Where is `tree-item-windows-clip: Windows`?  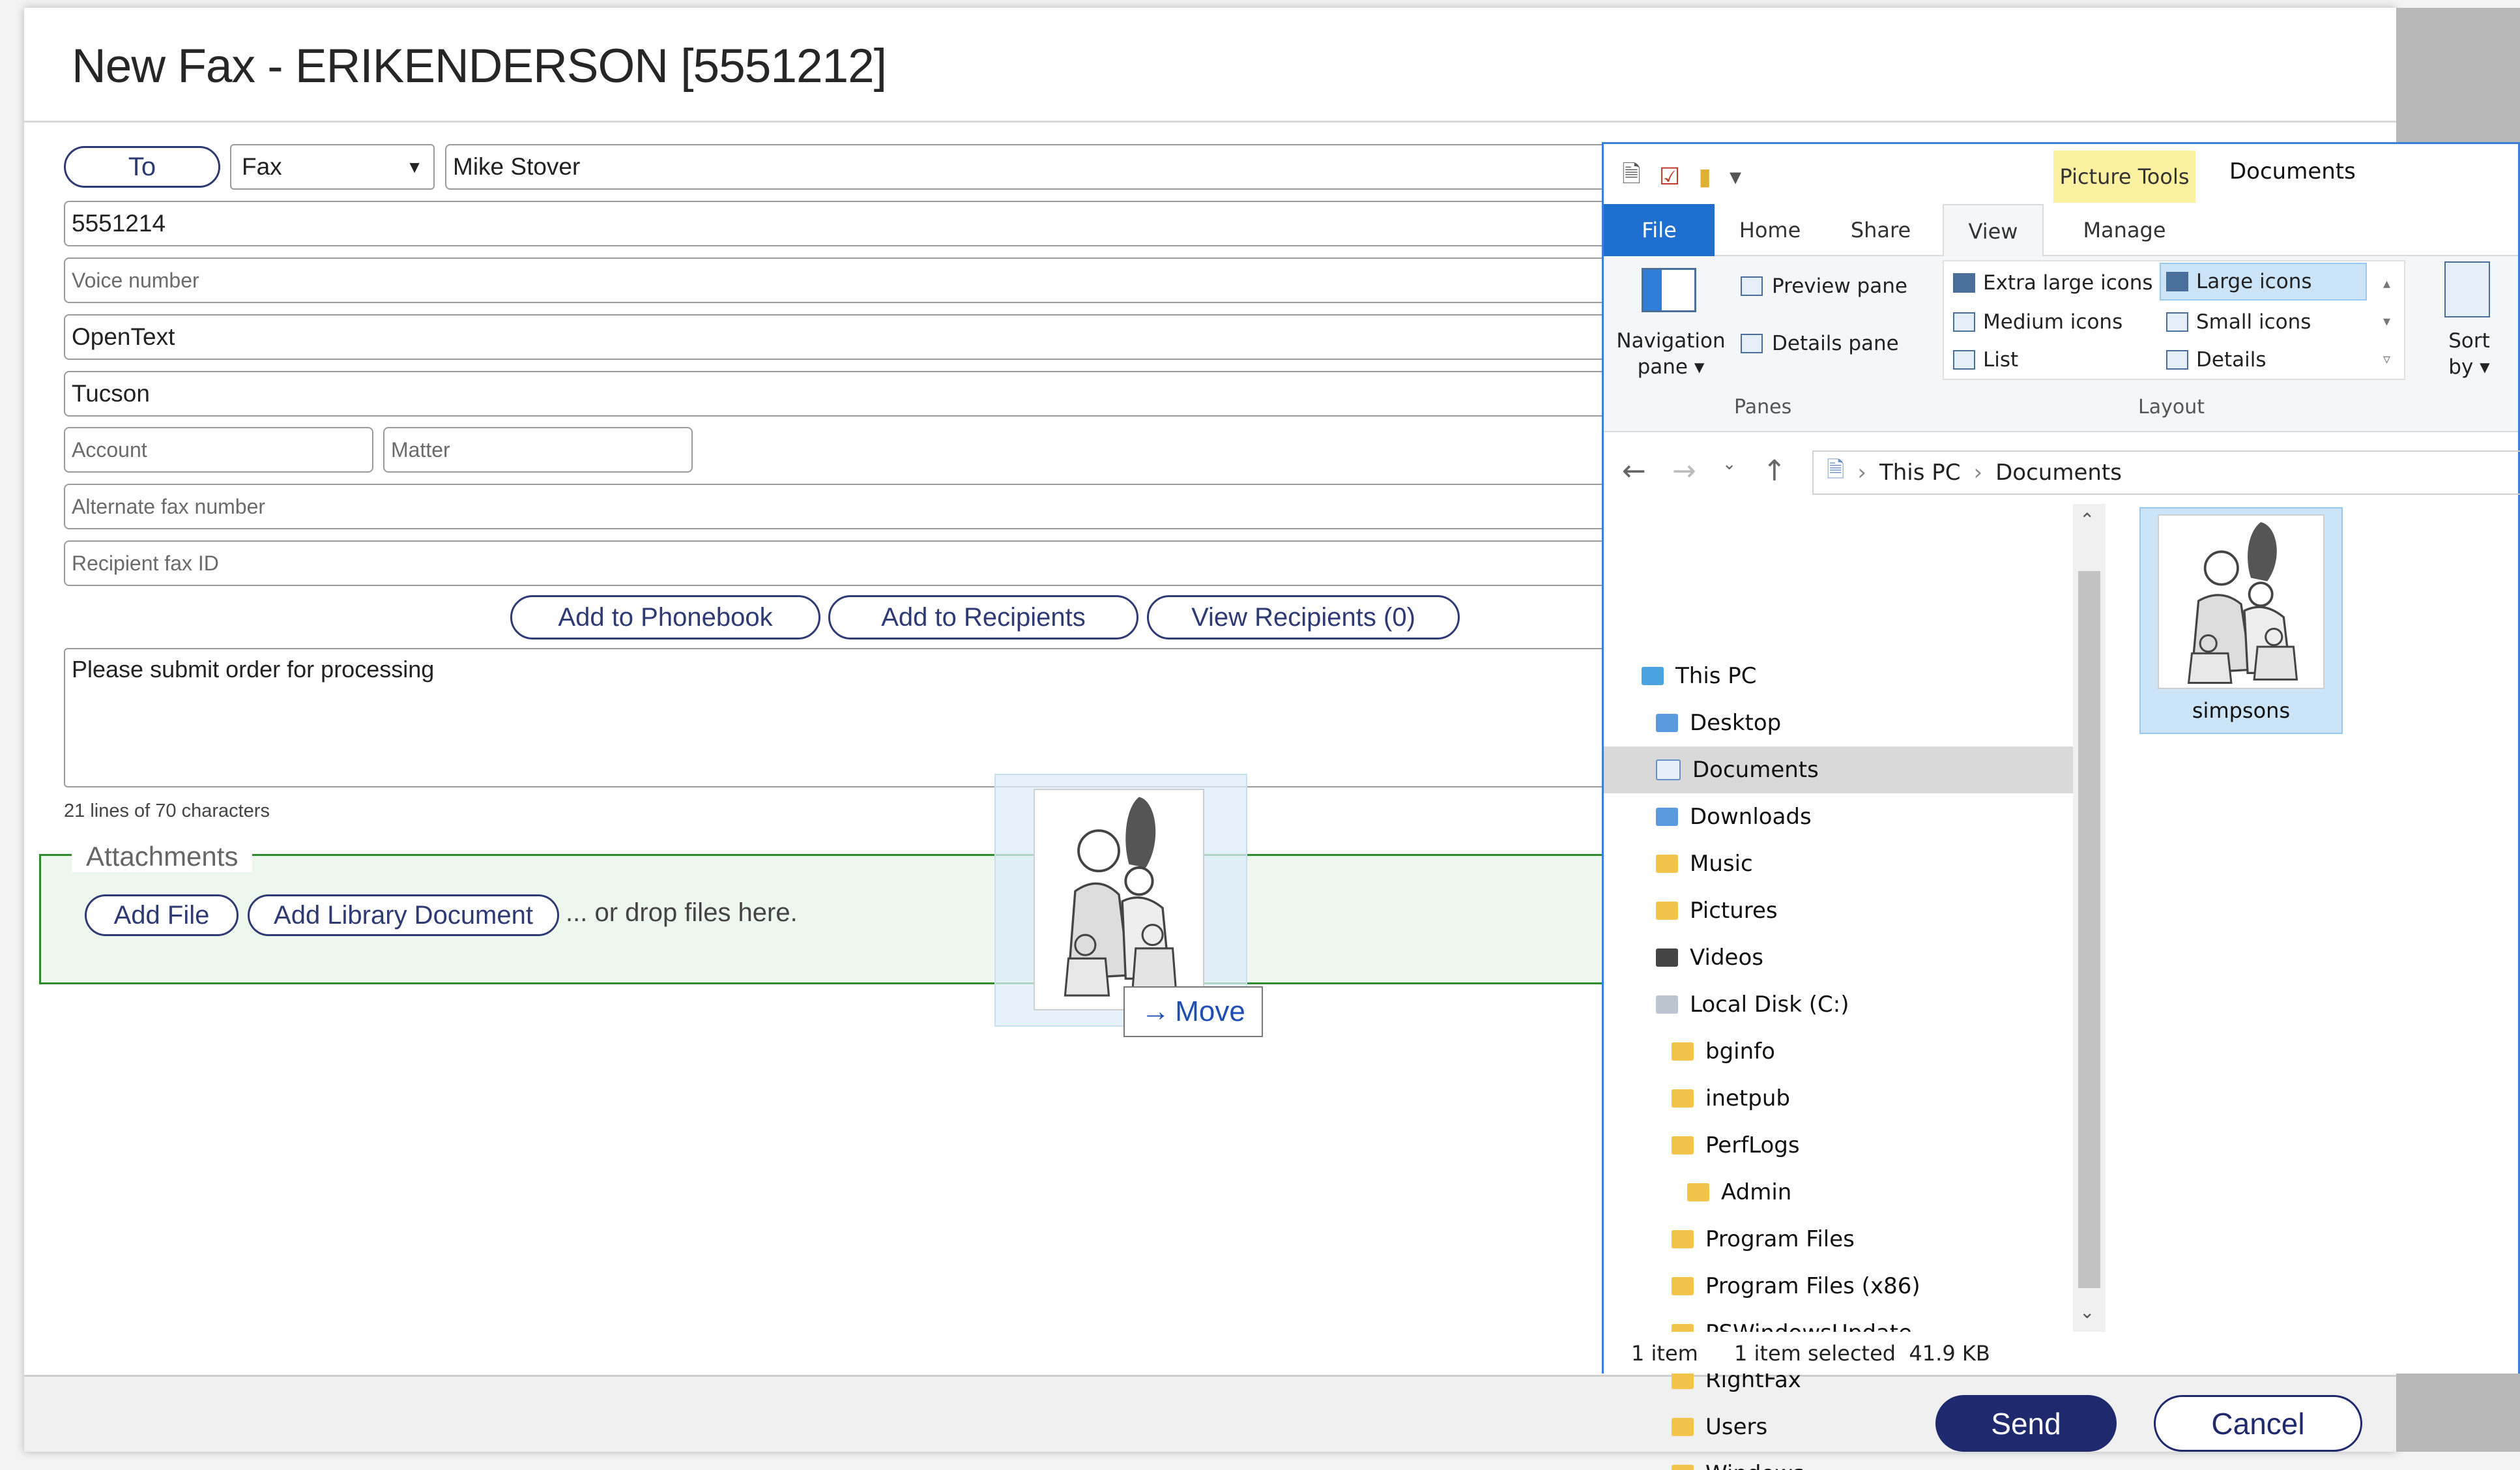
tree-item-windows-clip: Windows is located at coordinates (1839, 1460).